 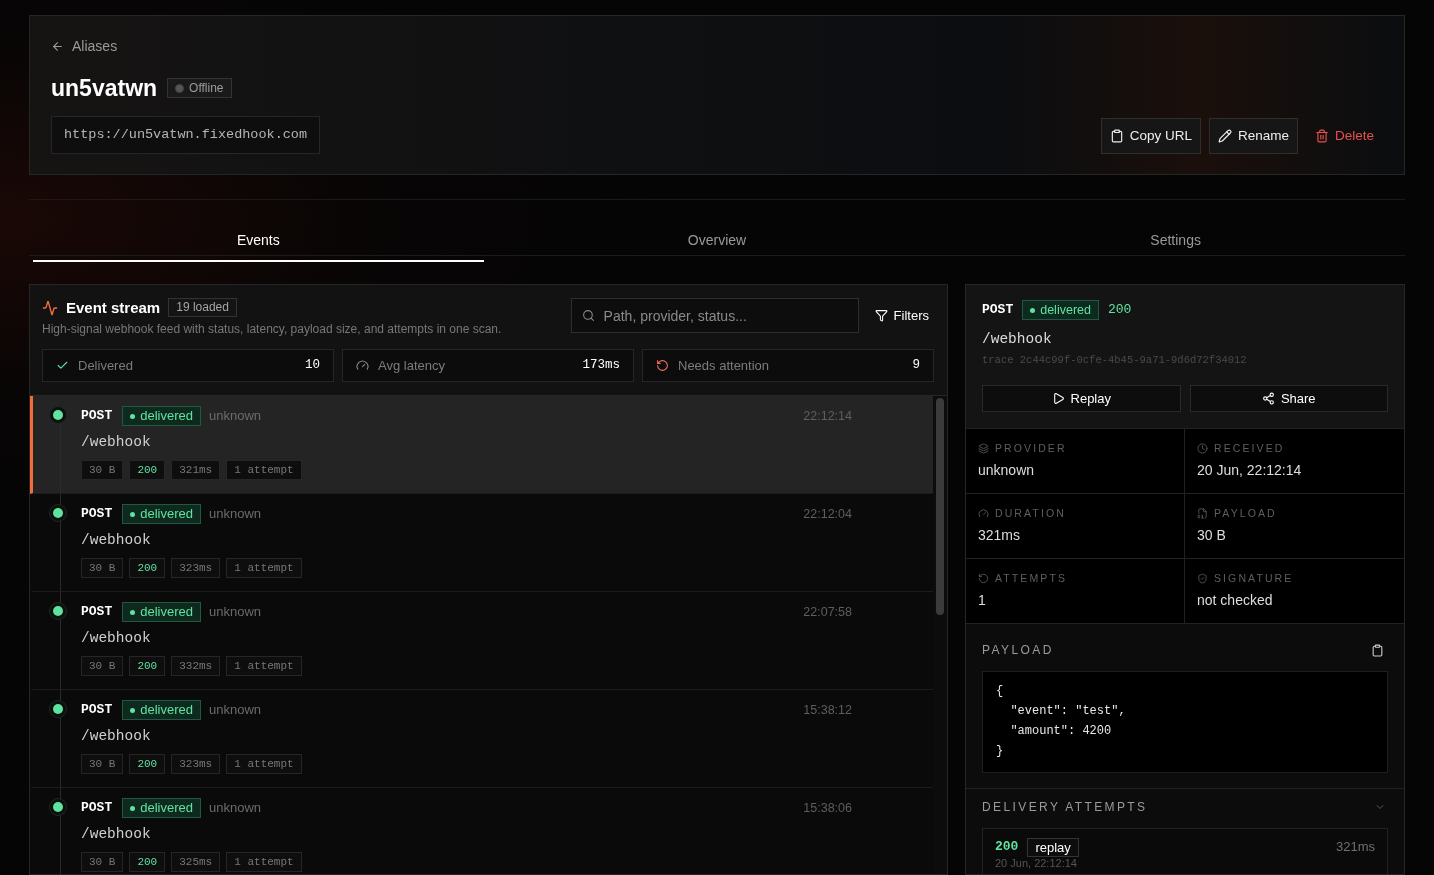 What do you see at coordinates (940, 506) in the screenshot?
I see `scrollbar-thumb` at bounding box center [940, 506].